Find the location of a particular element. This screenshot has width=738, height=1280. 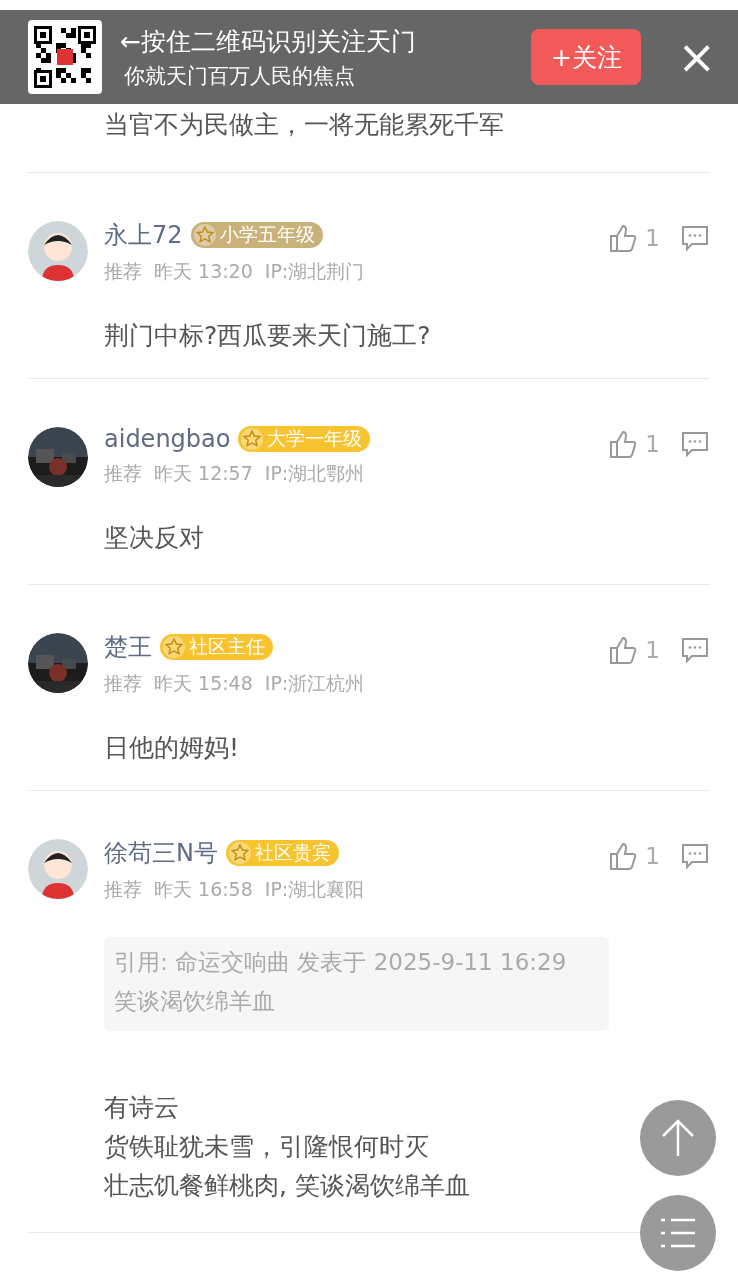

ip-location: IP:湖北鄂州 is located at coordinates (314, 473).